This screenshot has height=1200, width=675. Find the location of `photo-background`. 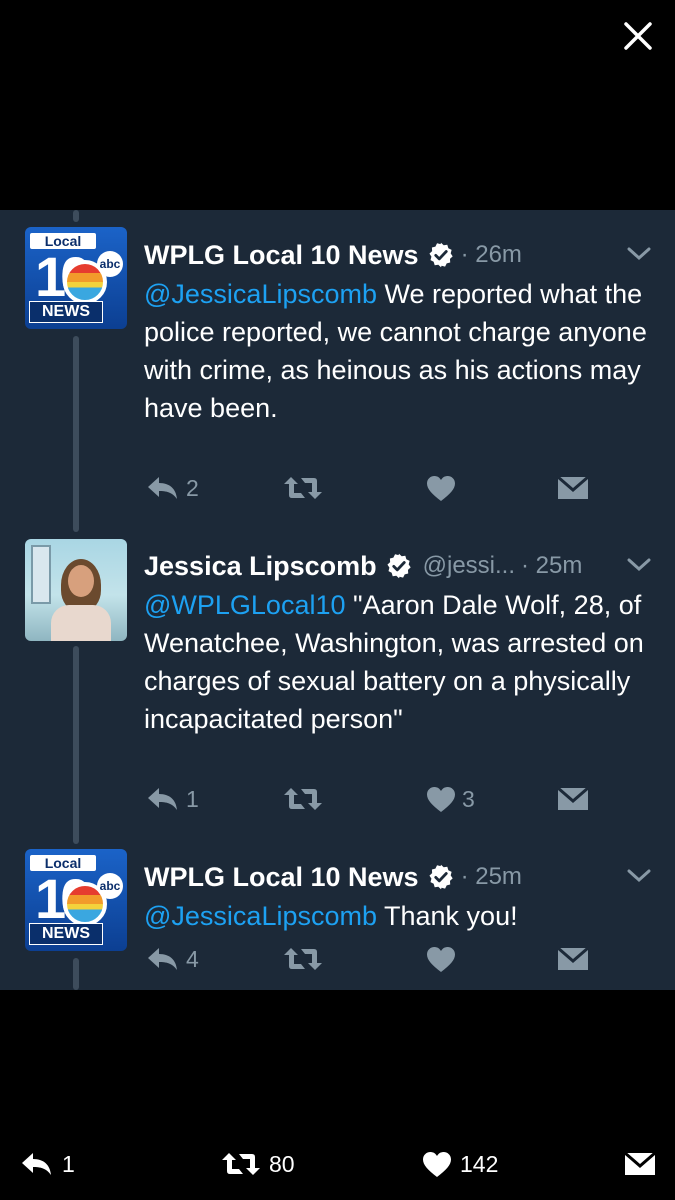

photo-background is located at coordinates (41, 574).